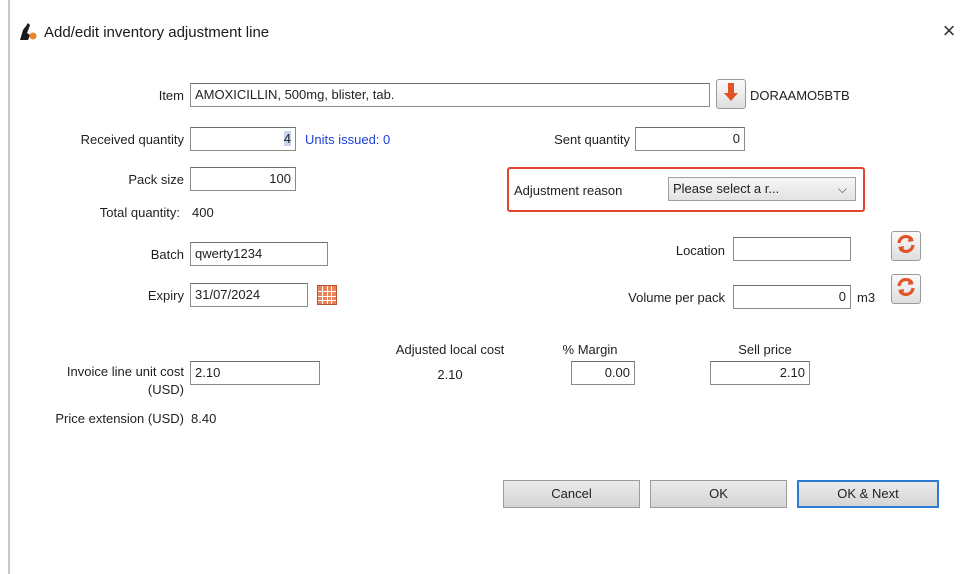  What do you see at coordinates (949, 31) in the screenshot?
I see `close-icon: ×` at bounding box center [949, 31].